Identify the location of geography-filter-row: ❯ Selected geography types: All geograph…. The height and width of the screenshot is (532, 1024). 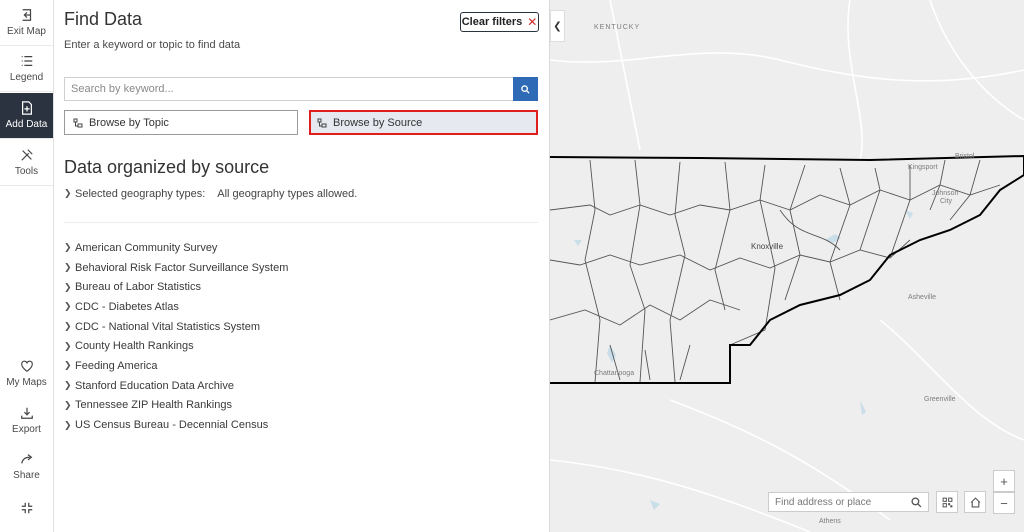
(210, 194).